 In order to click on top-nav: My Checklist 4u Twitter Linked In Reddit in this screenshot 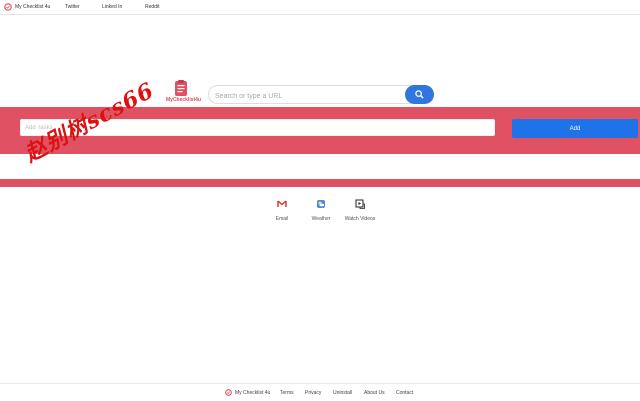, I will do `click(320, 7)`.